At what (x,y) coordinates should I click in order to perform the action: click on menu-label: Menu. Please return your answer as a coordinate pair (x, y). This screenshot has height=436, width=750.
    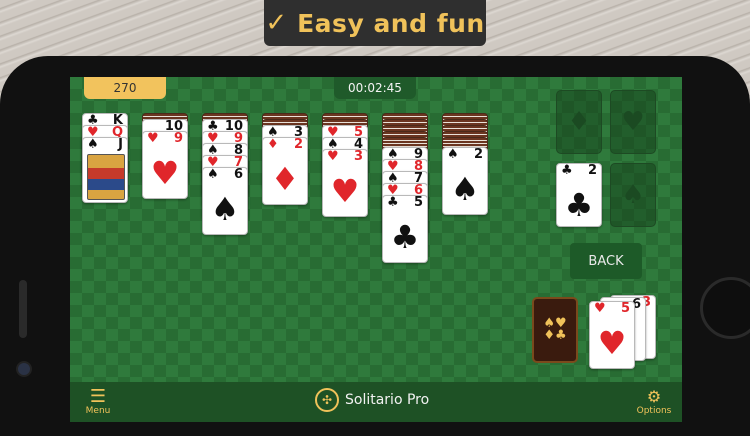
    Looking at the image, I should click on (98, 411).